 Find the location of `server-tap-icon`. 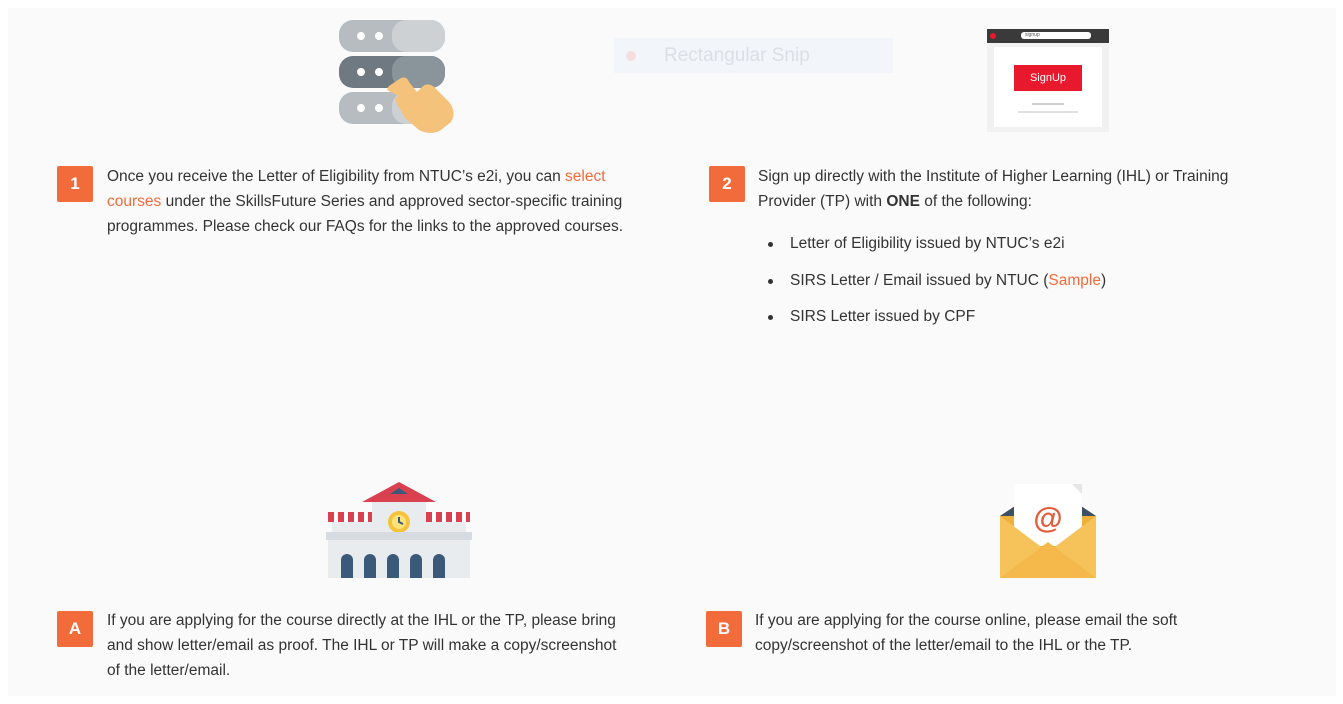

server-tap-icon is located at coordinates (396, 76).